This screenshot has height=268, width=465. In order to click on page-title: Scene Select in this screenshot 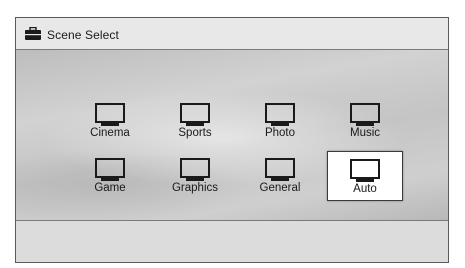, I will do `click(83, 35)`.